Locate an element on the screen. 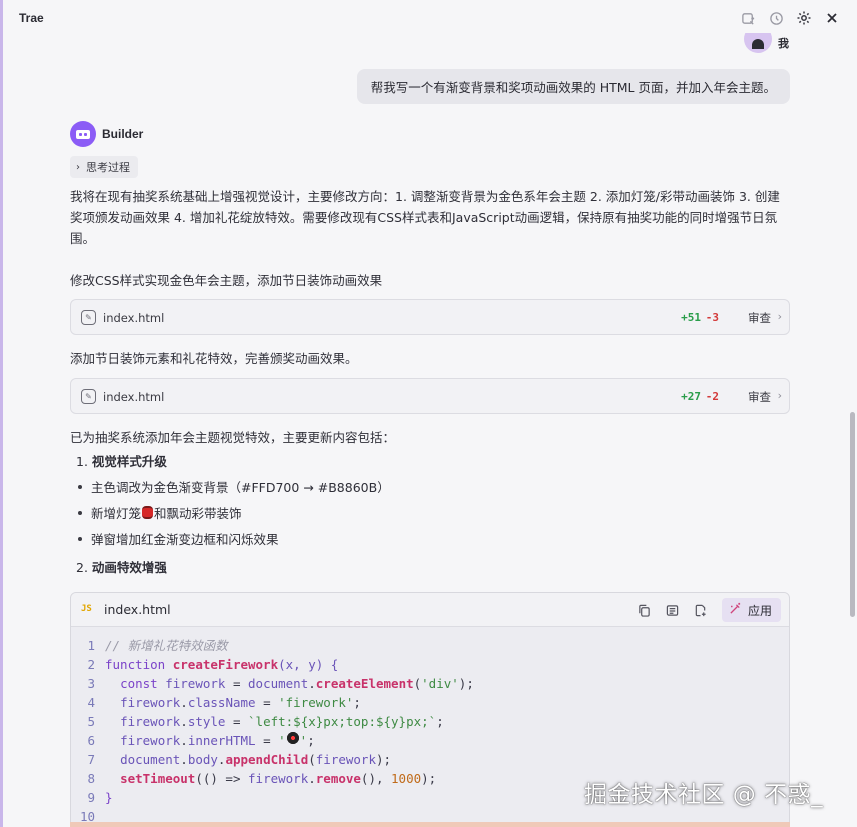 The height and width of the screenshot is (827, 857). deletions-count: -3 is located at coordinates (712, 317).